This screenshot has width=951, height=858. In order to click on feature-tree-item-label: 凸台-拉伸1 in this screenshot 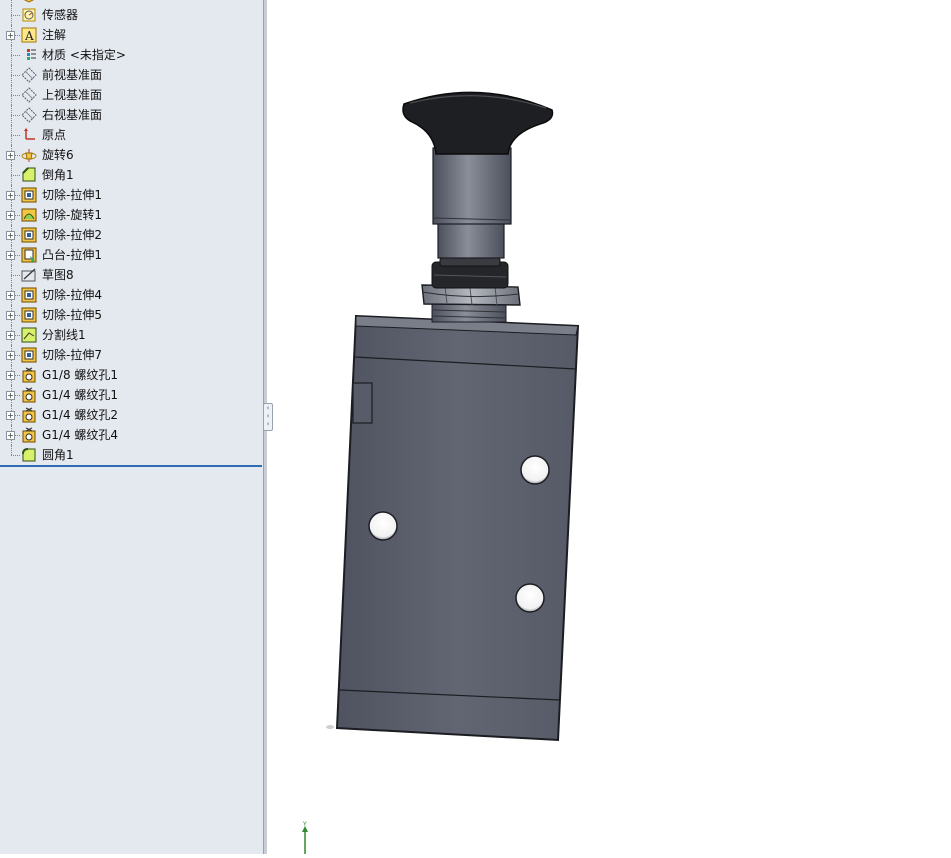, I will do `click(72, 255)`.